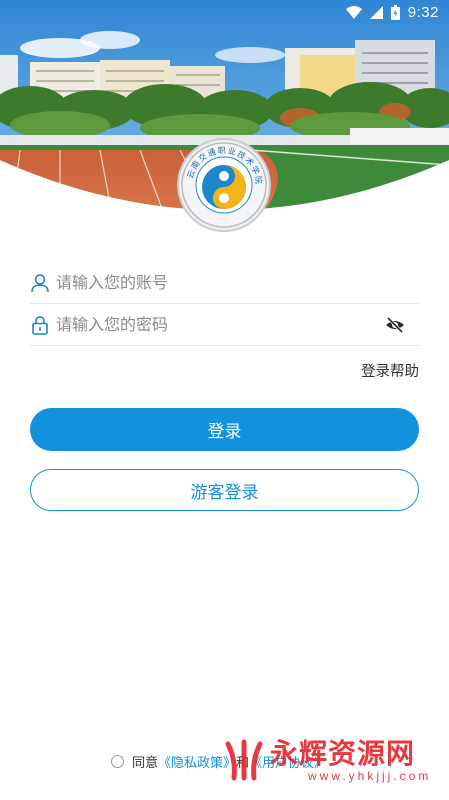 This screenshot has width=449, height=800. I want to click on password-field, so click(224, 325).